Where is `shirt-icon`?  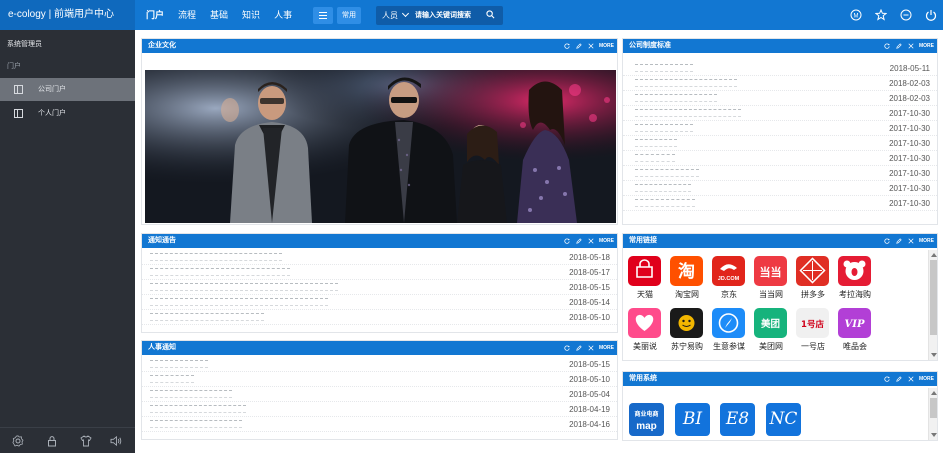 shirt-icon is located at coordinates (86, 441).